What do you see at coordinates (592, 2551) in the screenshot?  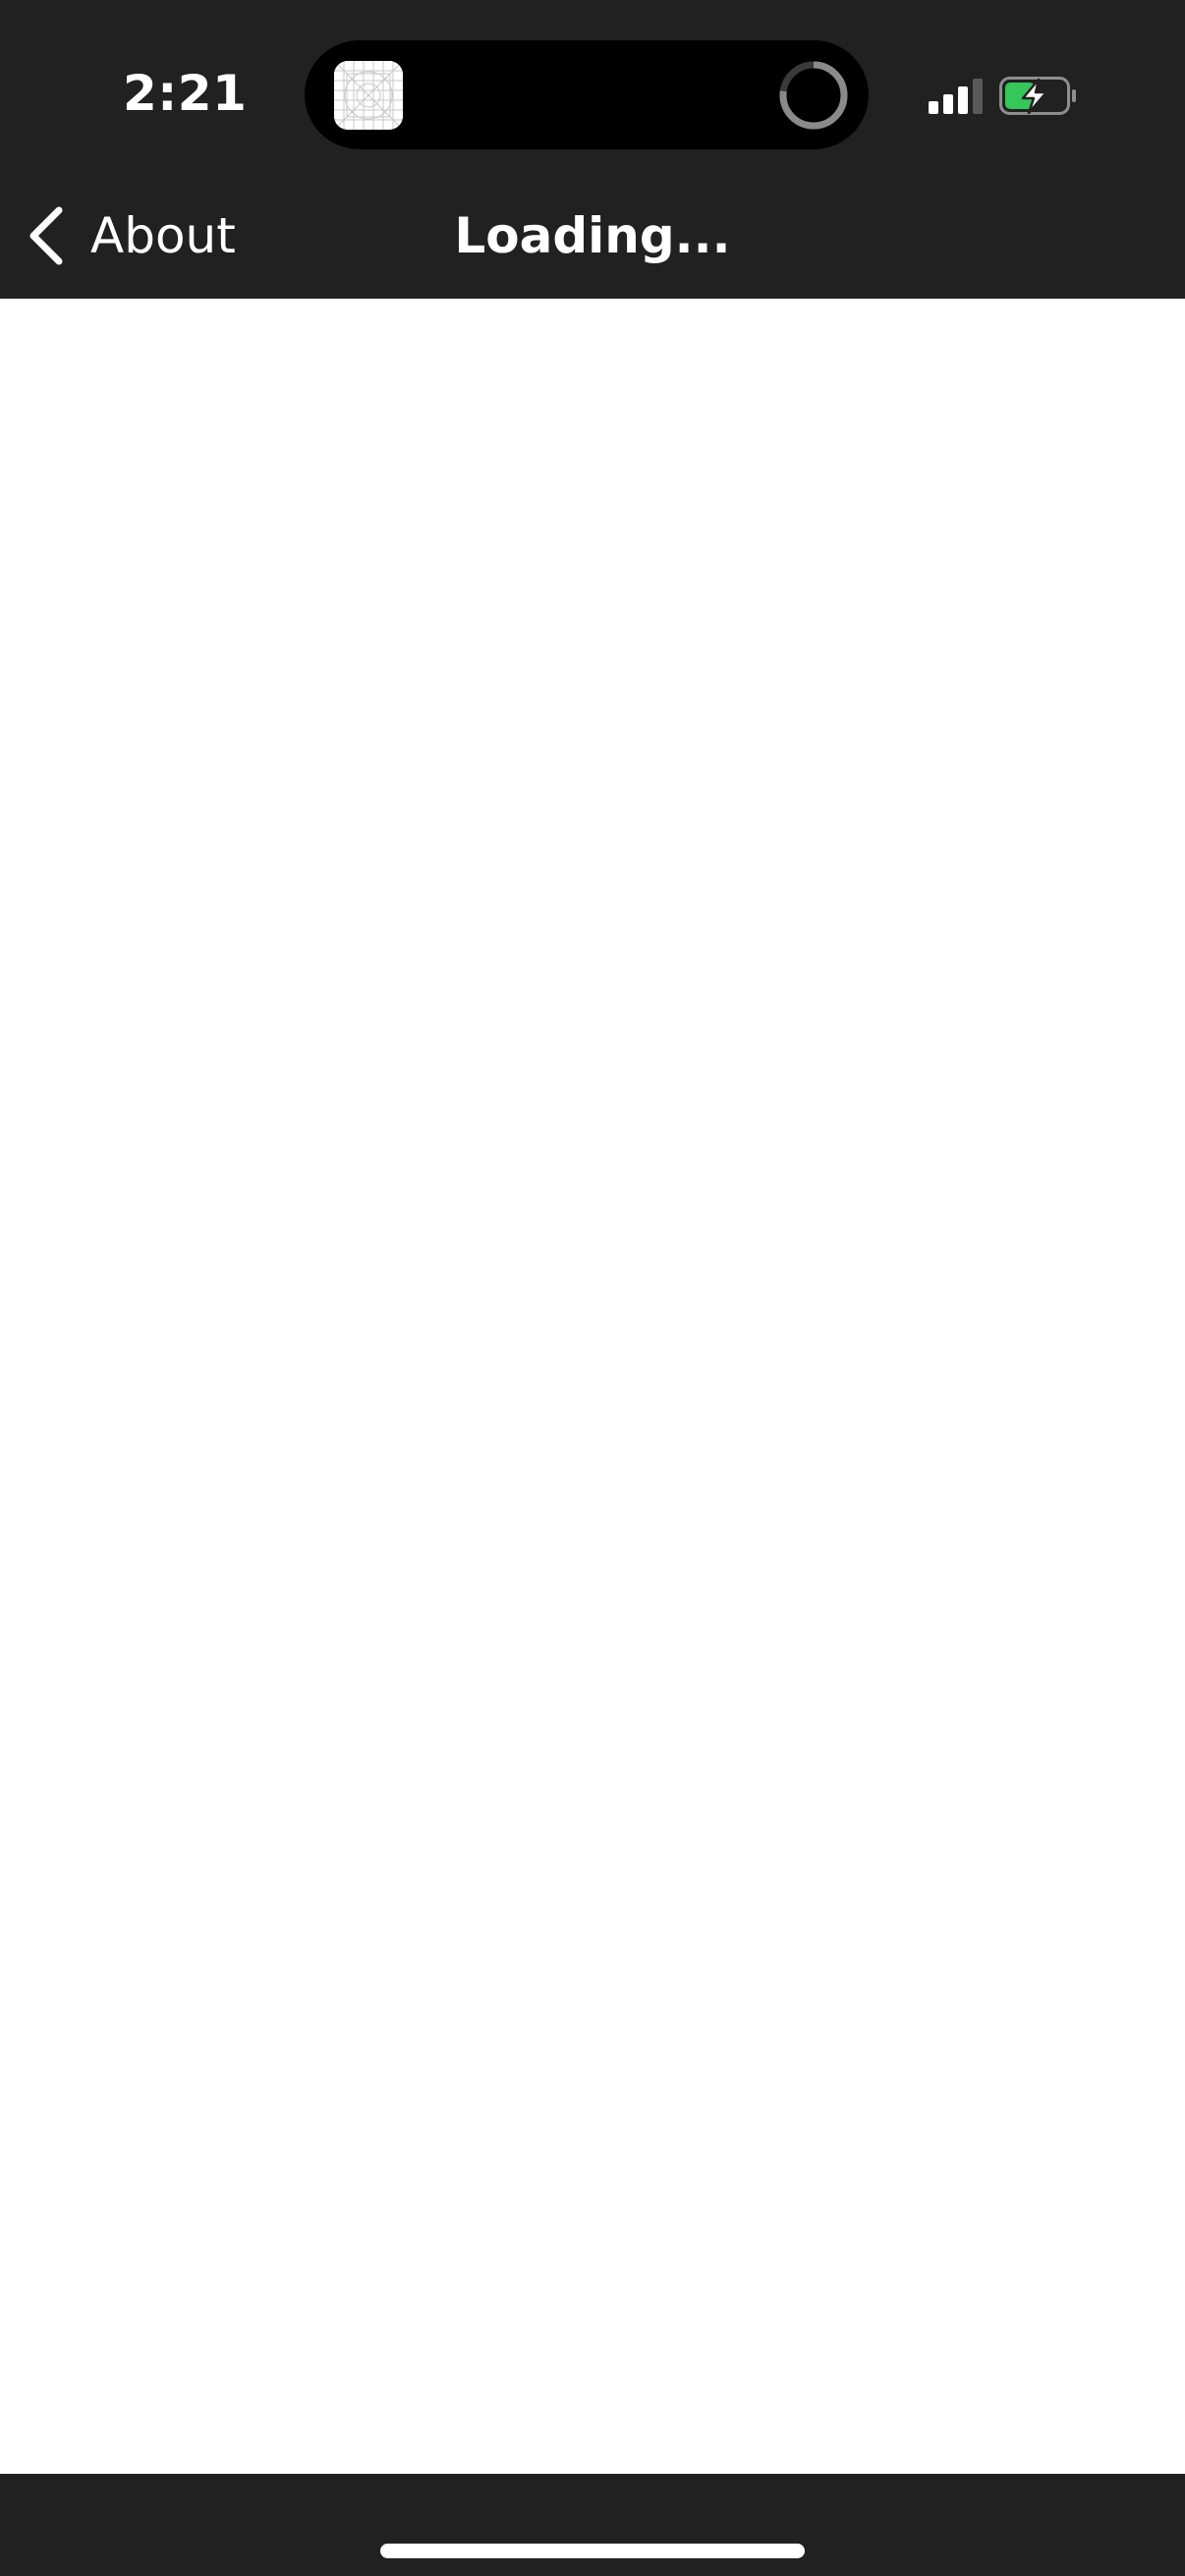 I see `home-indicator` at bounding box center [592, 2551].